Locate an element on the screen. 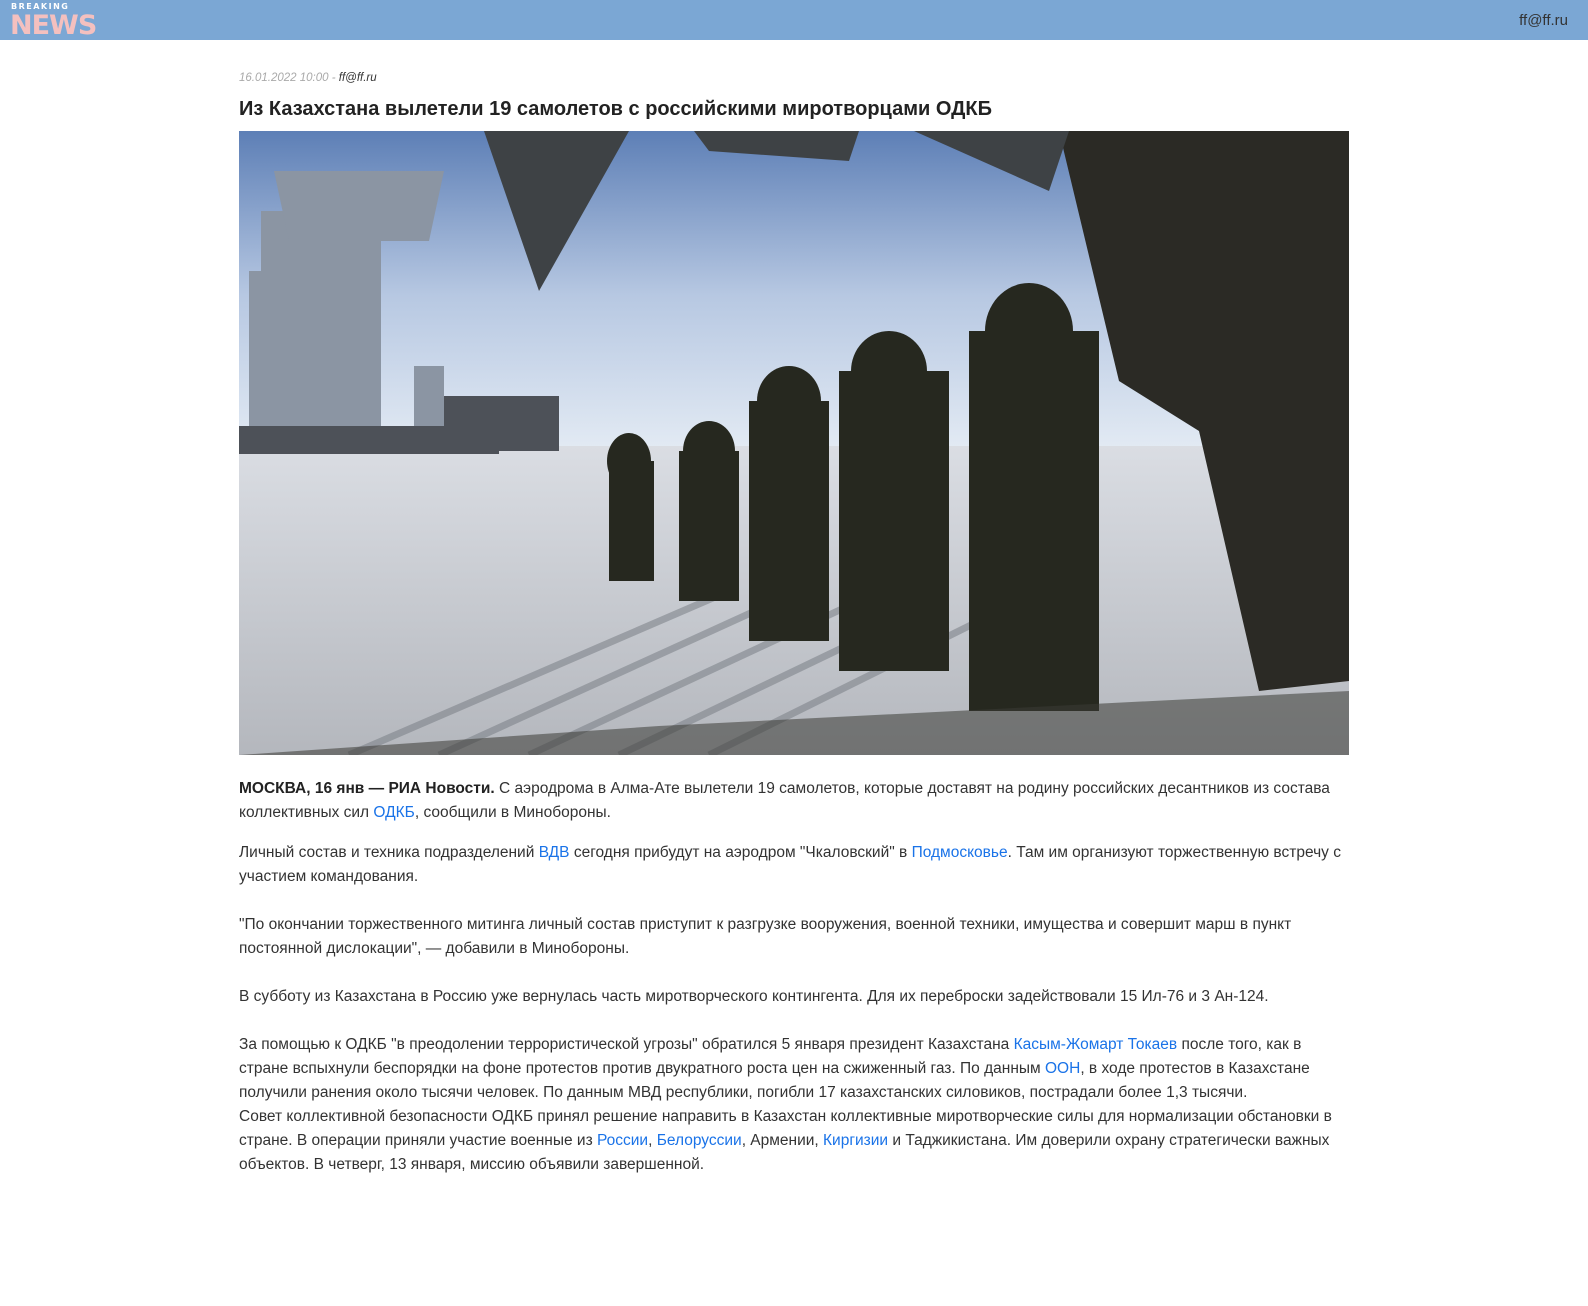  user-email: ff@ff.ru is located at coordinates (1543, 20).